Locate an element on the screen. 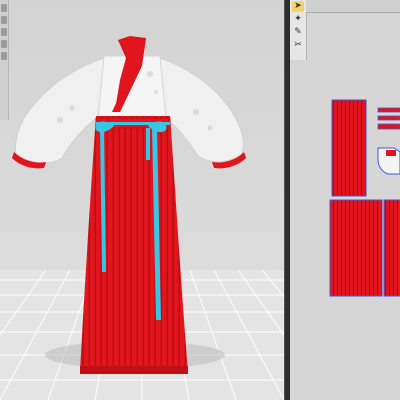 The height and width of the screenshot is (400, 400). pattern-toolbar: ➤ ✦ ✎ ✂ is located at coordinates (298, 30).